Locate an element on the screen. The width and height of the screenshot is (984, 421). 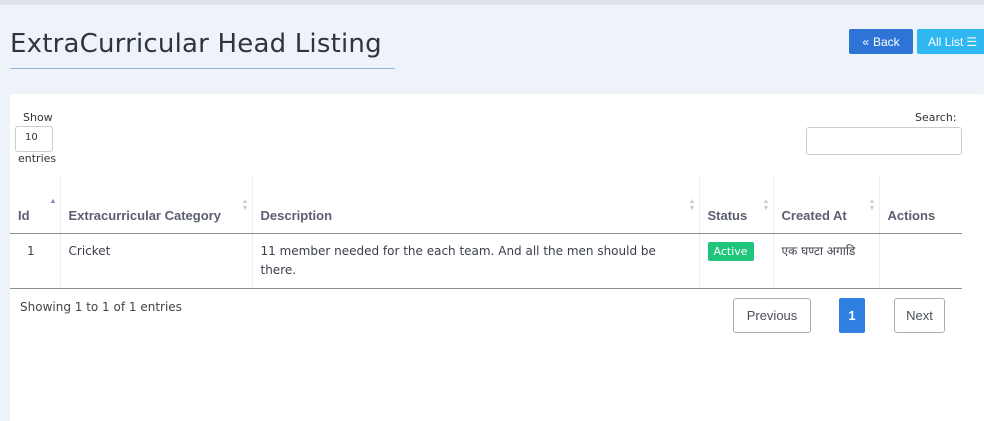
pagination-info: Showing 1 to 1 of 1 entries is located at coordinates (101, 307).